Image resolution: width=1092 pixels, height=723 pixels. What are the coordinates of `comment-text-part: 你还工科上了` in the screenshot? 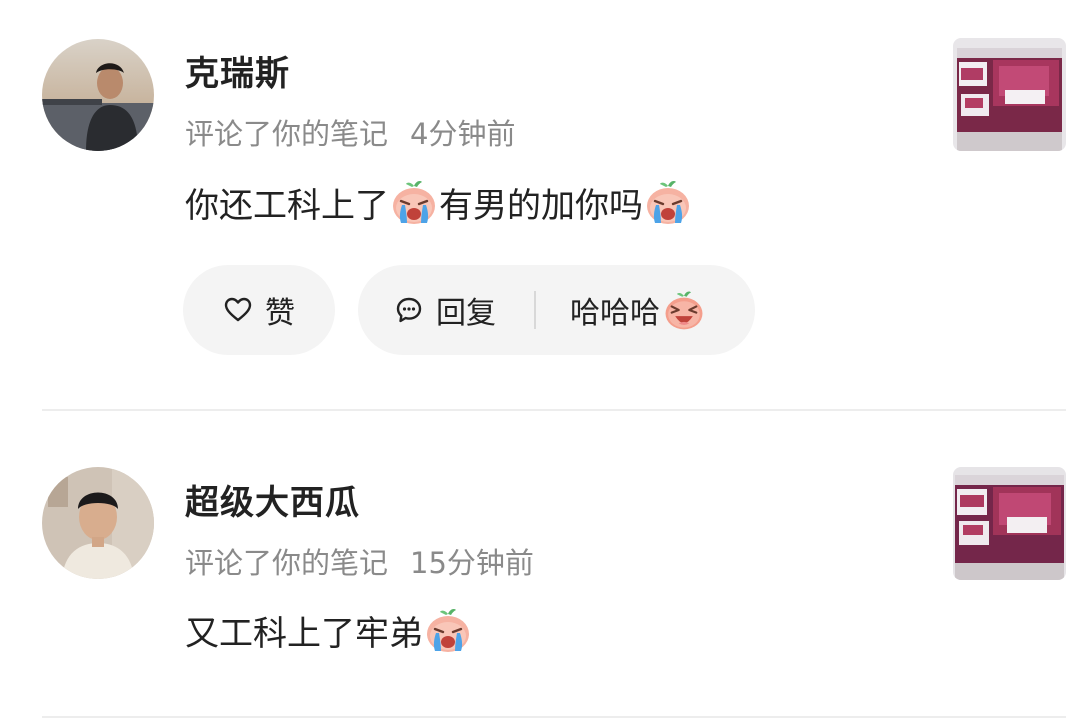 It's located at (287, 205).